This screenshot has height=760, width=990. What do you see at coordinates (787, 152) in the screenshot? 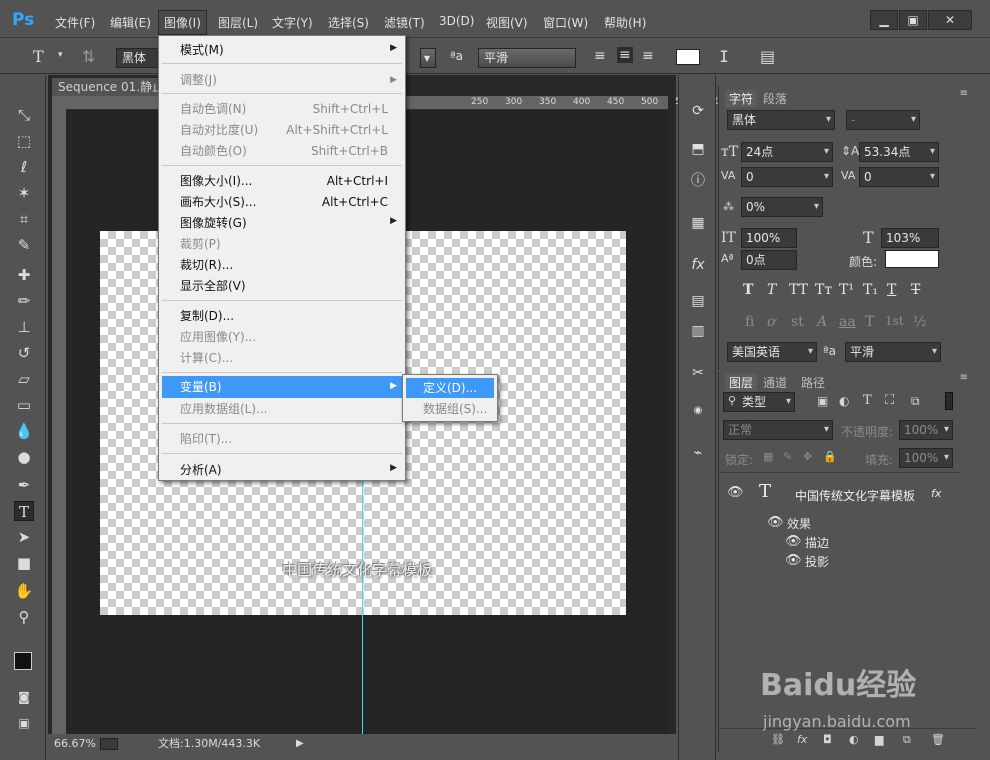
I see `font-size-field: 24点` at bounding box center [787, 152].